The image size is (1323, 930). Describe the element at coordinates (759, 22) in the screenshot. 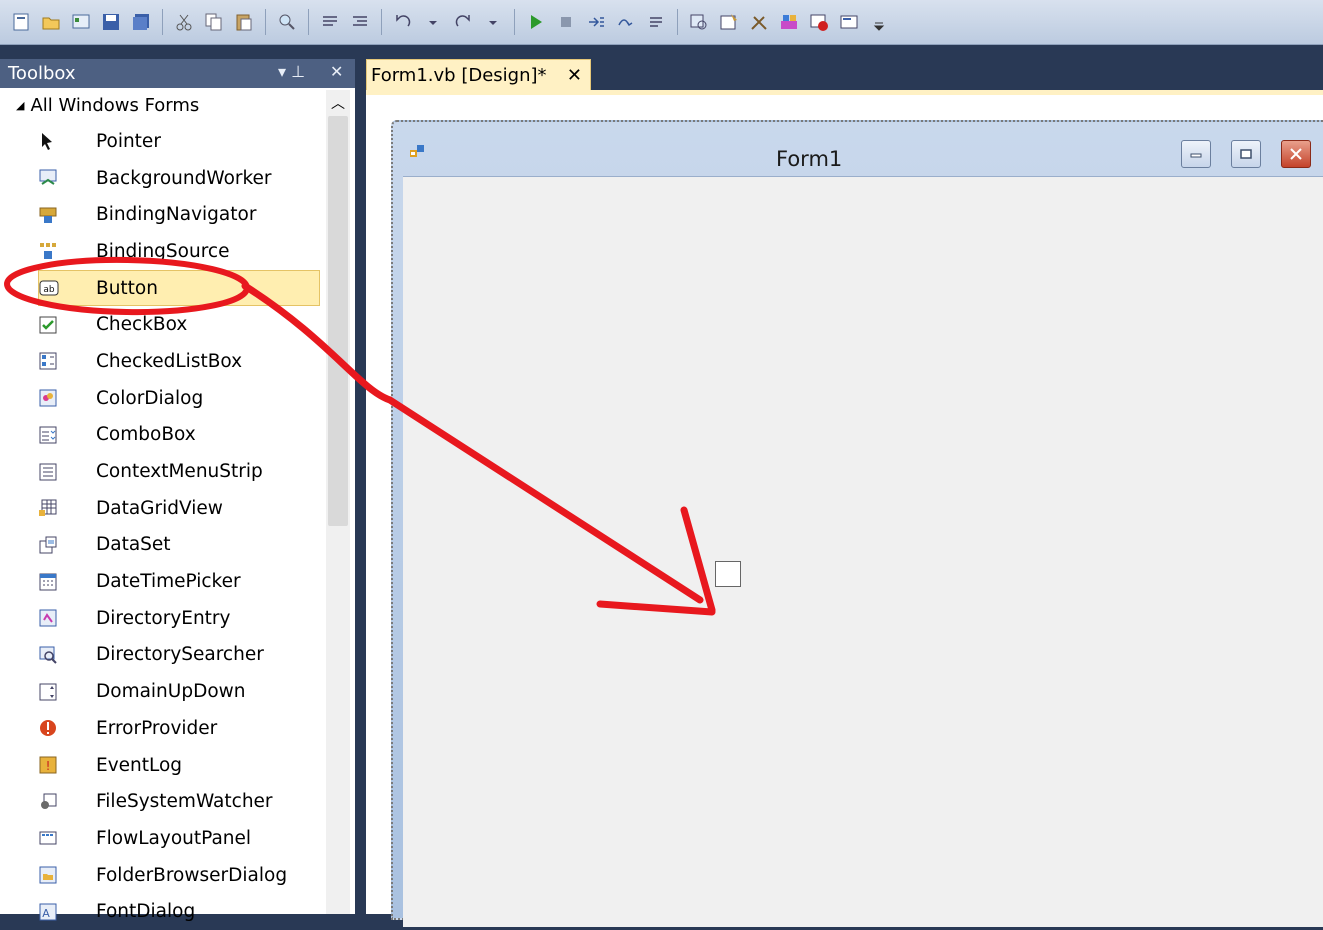

I see `toolbox-icon` at that location.